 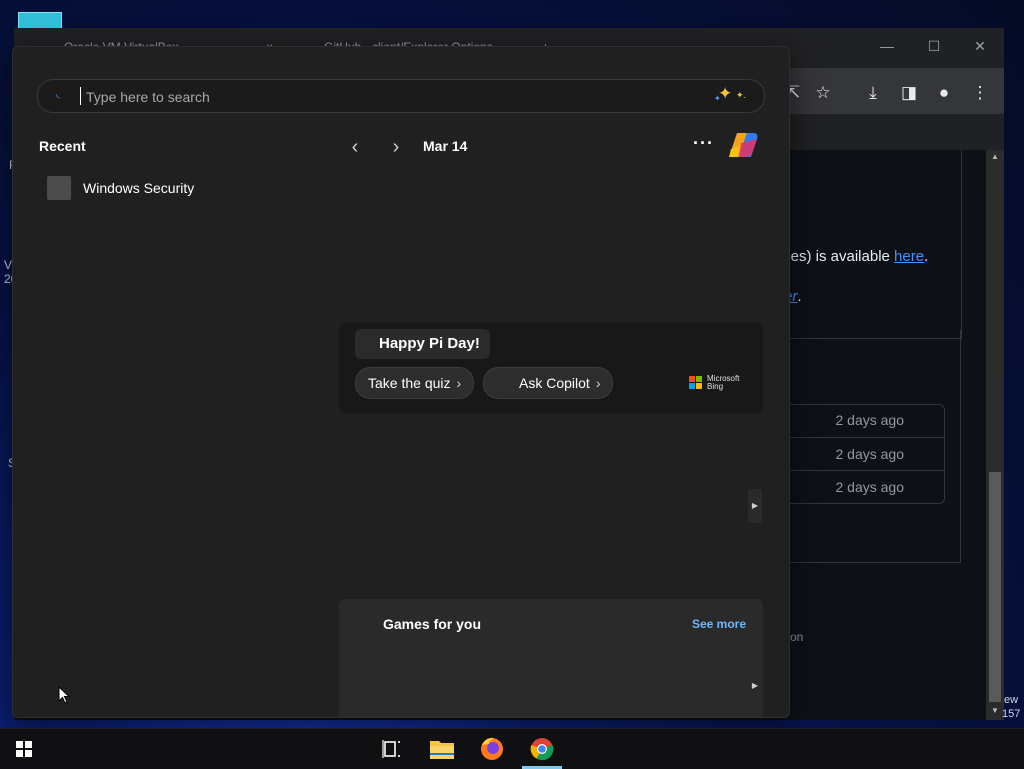 What do you see at coordinates (926, 256) in the screenshot?
I see `period-text: .` at bounding box center [926, 256].